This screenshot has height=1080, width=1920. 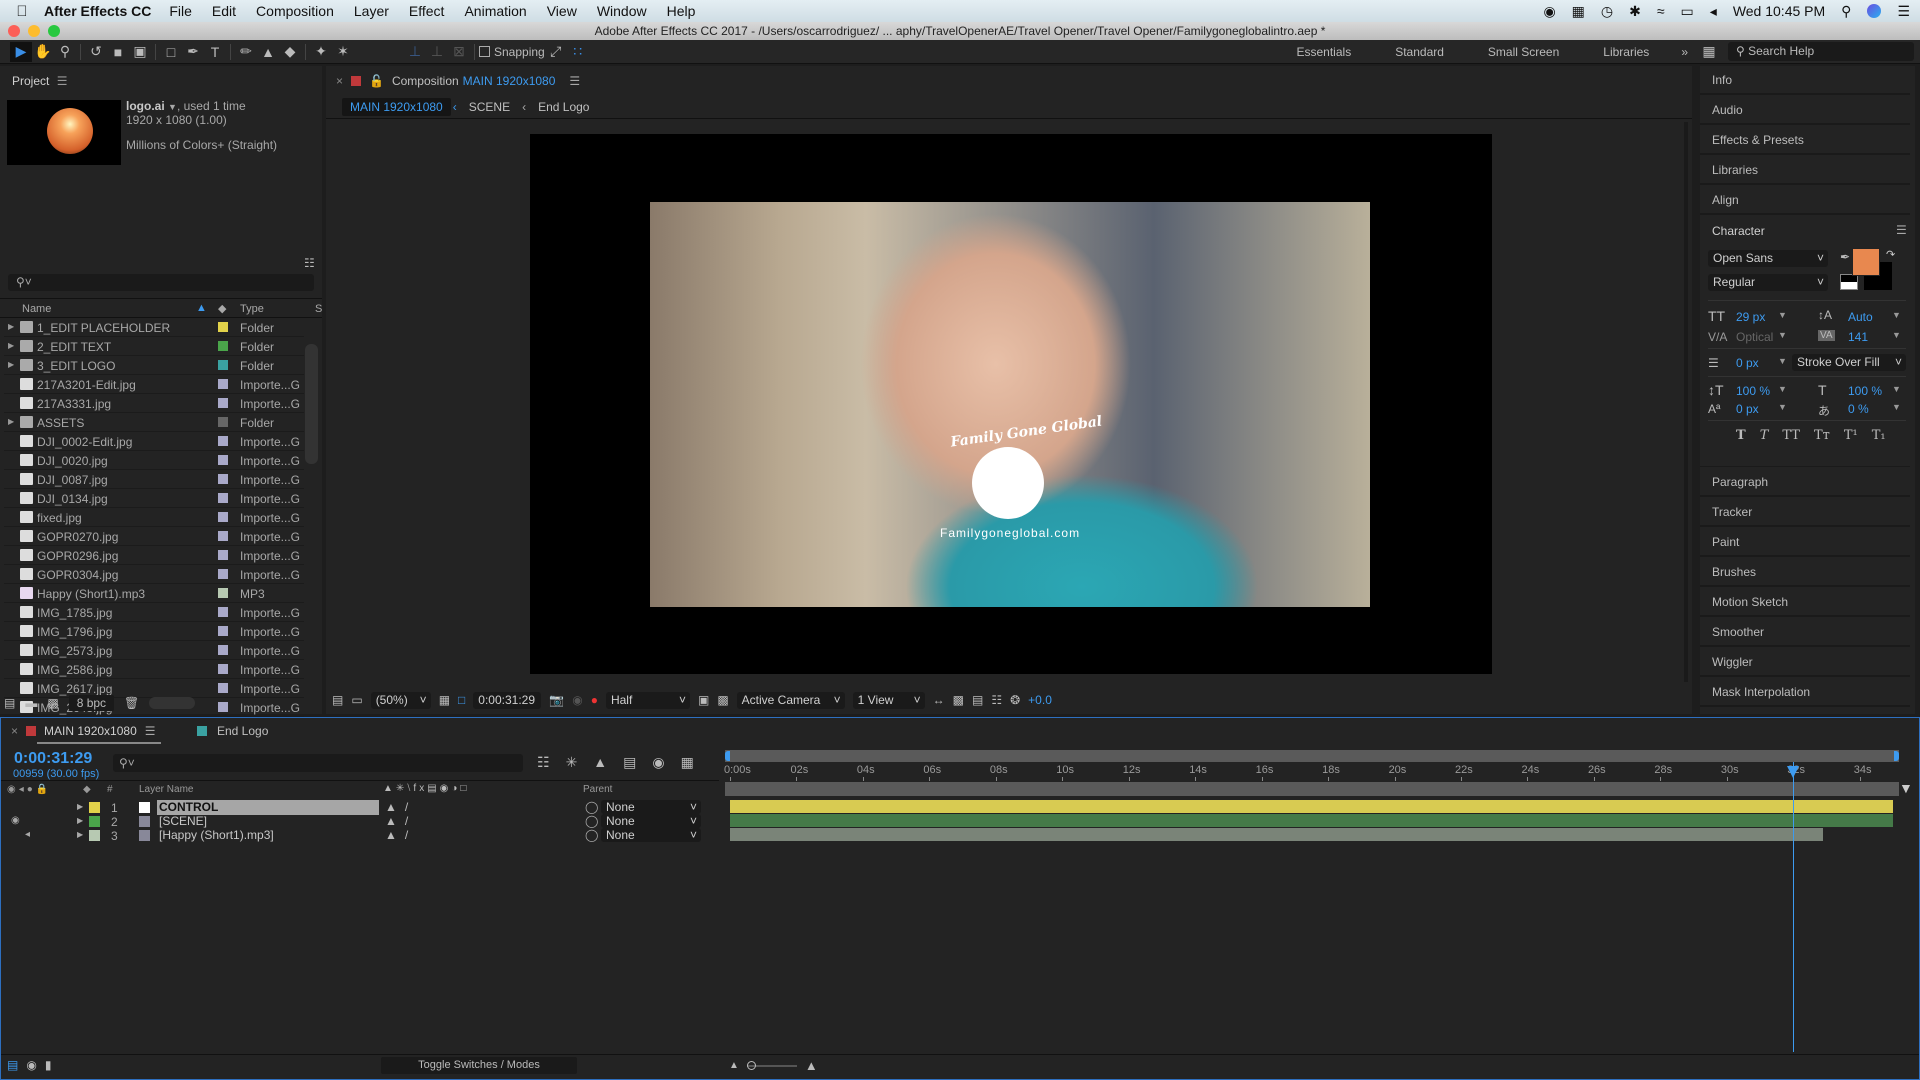 What do you see at coordinates (1896, 756) in the screenshot?
I see `work-area-end-handle` at bounding box center [1896, 756].